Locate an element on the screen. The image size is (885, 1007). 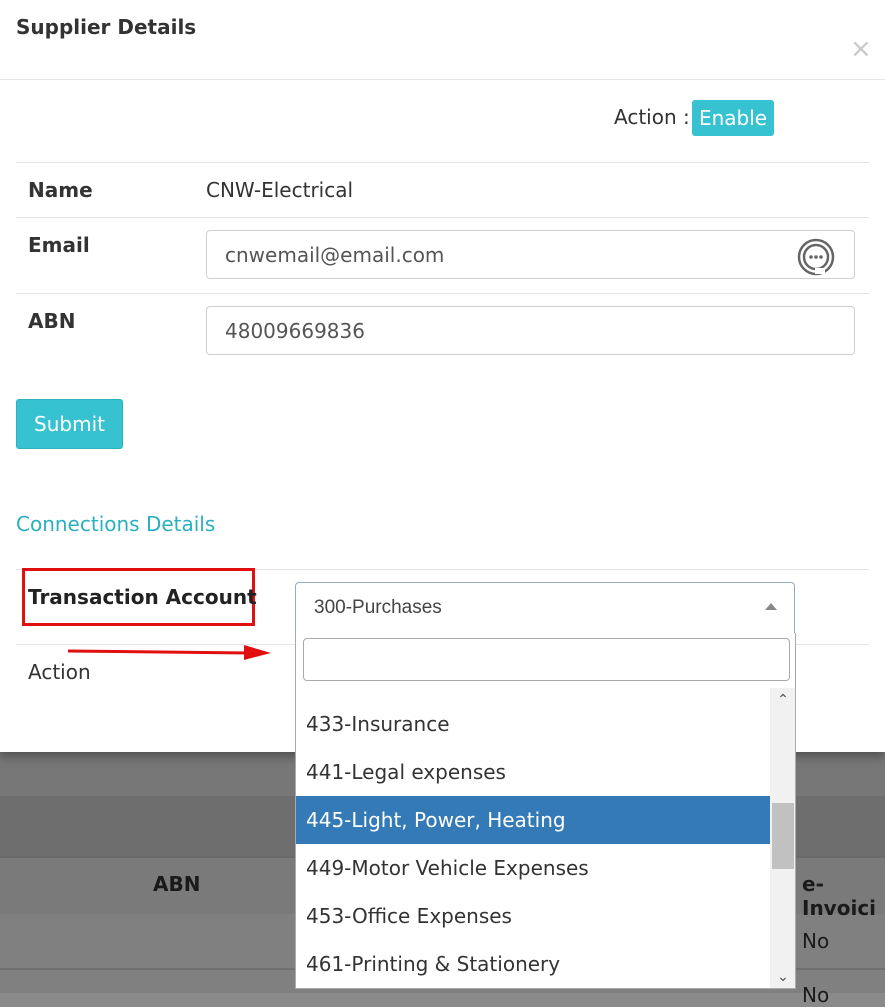
caret-up-icon is located at coordinates (771, 606).